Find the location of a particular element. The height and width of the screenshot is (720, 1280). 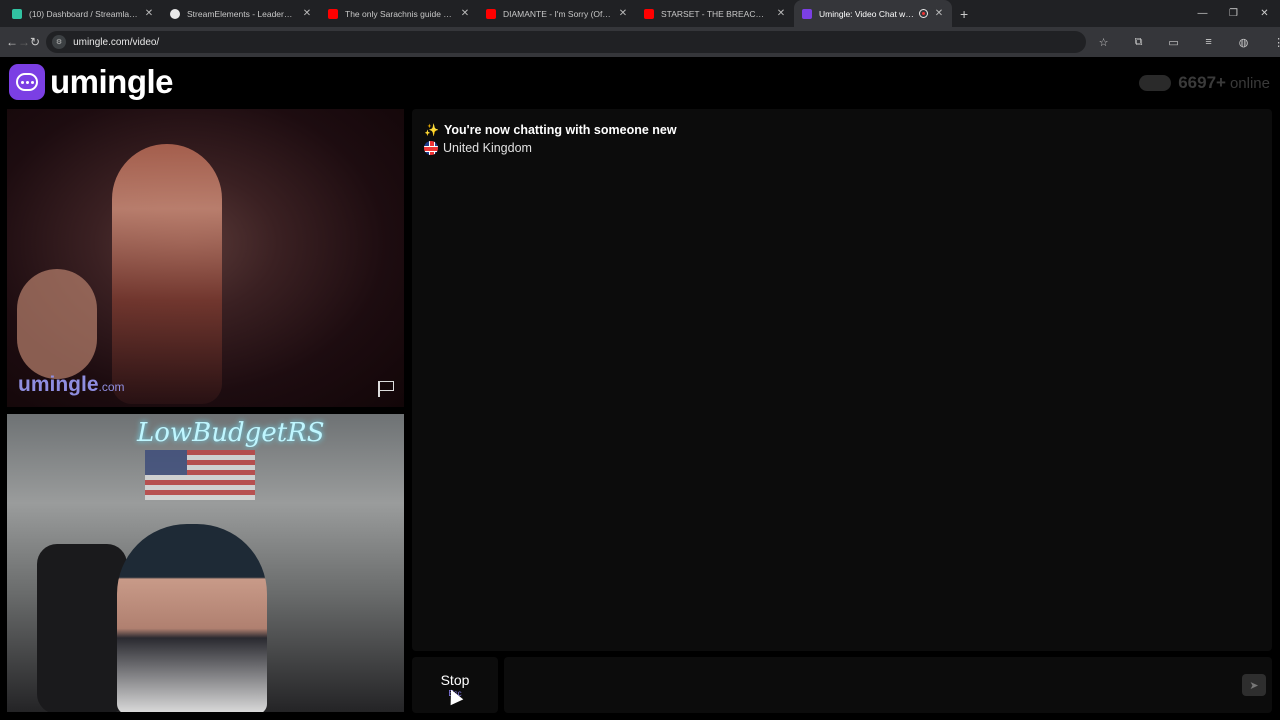

sparkle-icon: ✨ is located at coordinates (431, 130).